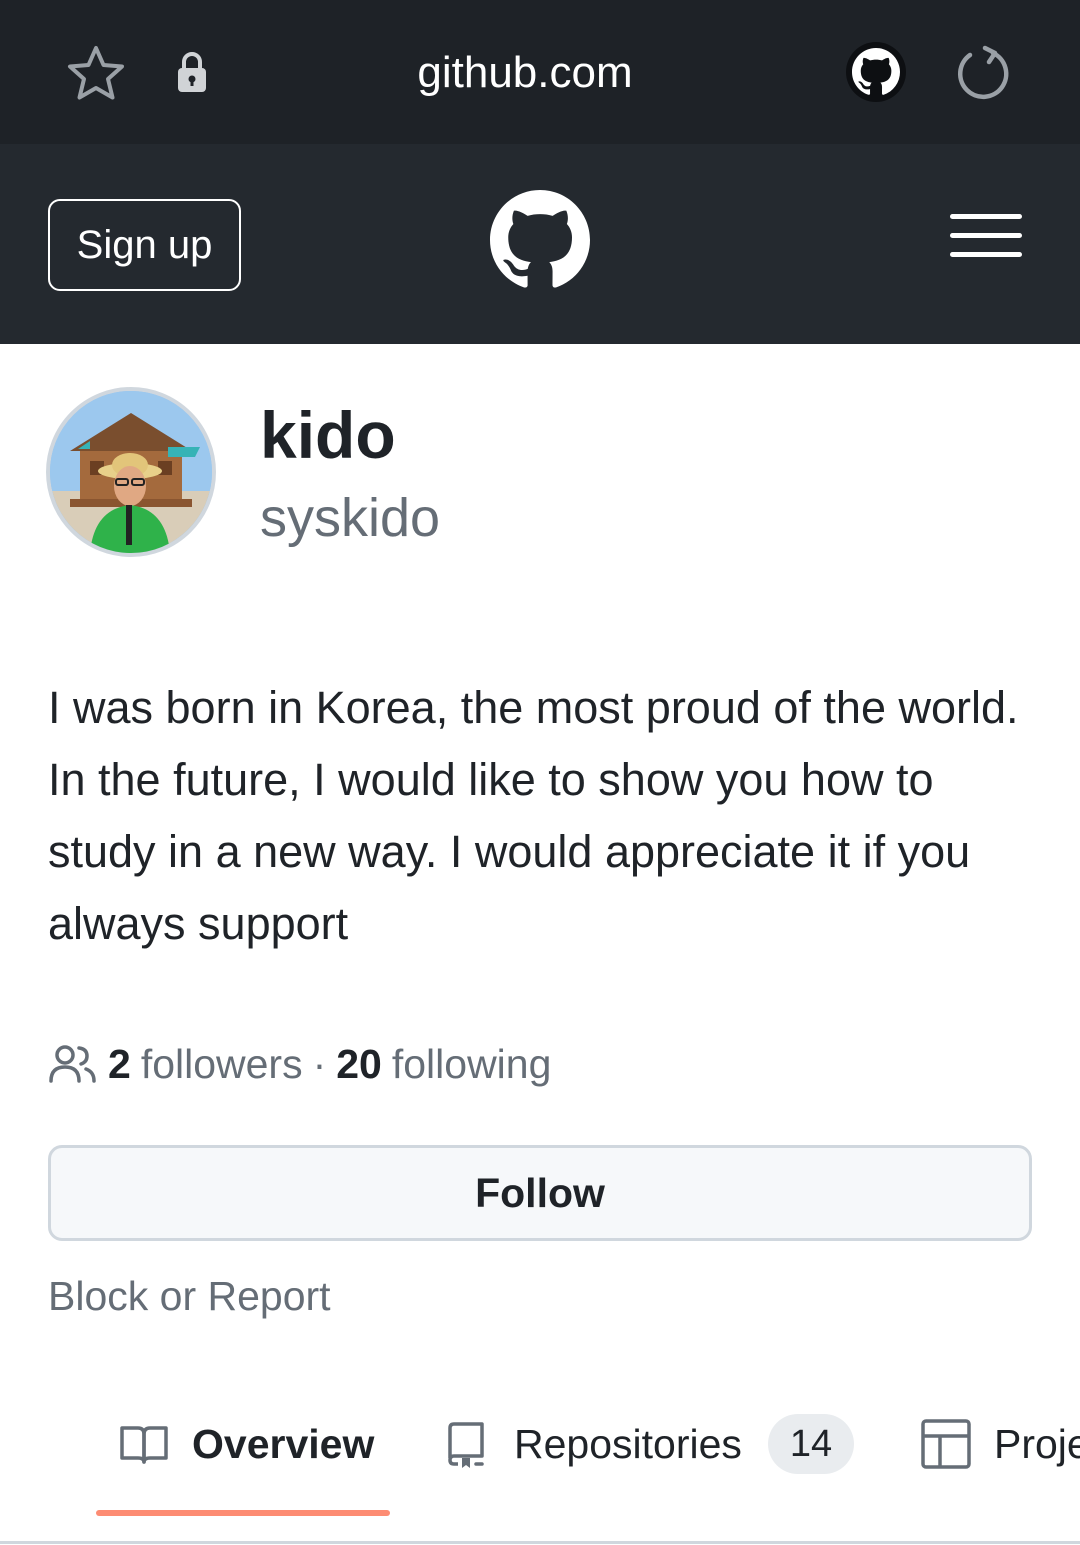  I want to click on people-icon, so click(73, 1064).